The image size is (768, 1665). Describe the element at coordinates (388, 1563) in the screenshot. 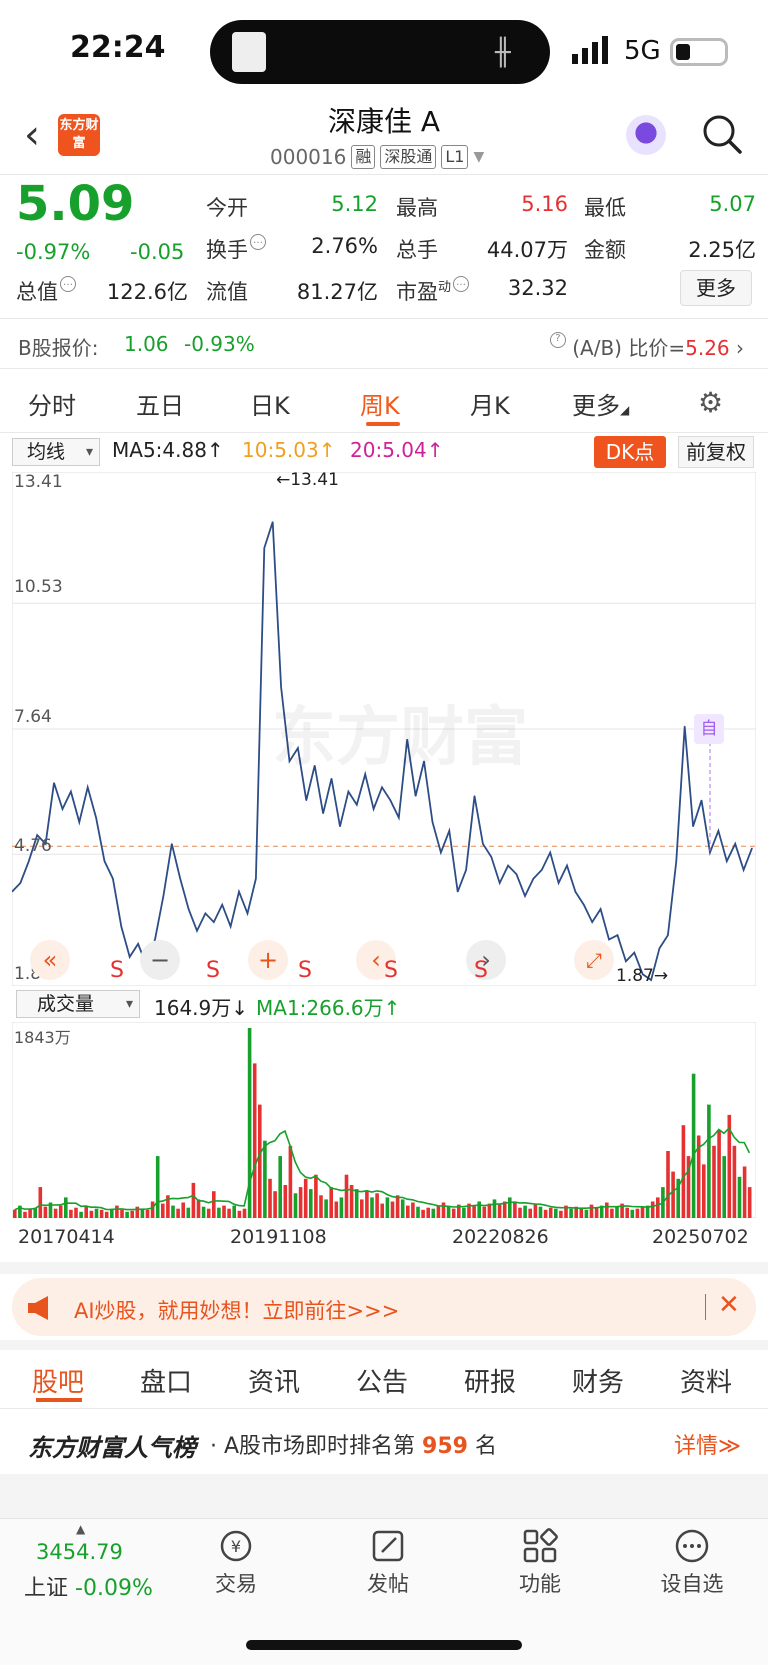

I see `nav-post: 发帖` at that location.